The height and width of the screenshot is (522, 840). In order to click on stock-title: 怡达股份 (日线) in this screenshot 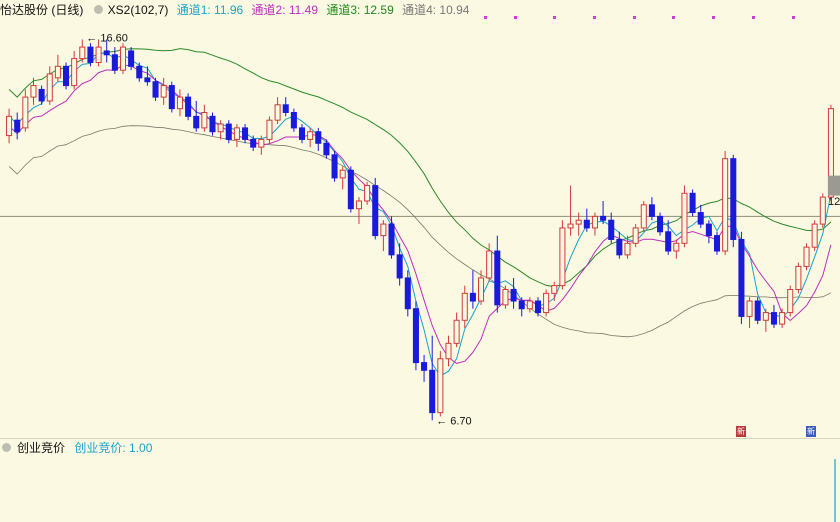, I will do `click(41, 10)`.